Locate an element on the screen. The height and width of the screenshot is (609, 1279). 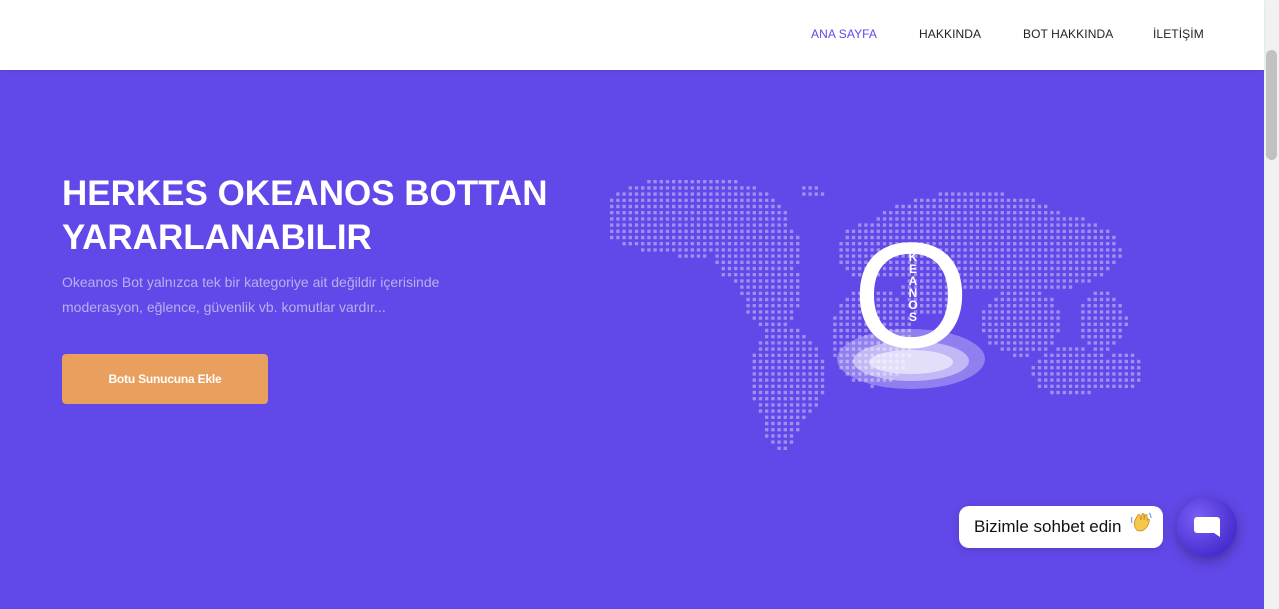
page-scrollbar is located at coordinates (1271, 304).